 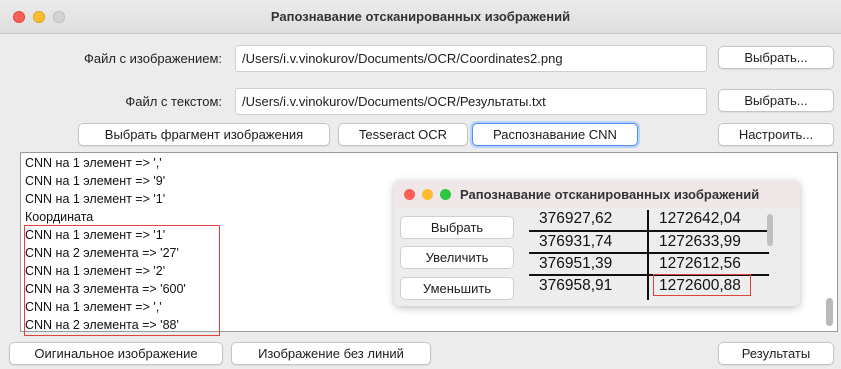 I want to click on window-title: Рапознавание отсканированных изображений, so click(x=420, y=16).